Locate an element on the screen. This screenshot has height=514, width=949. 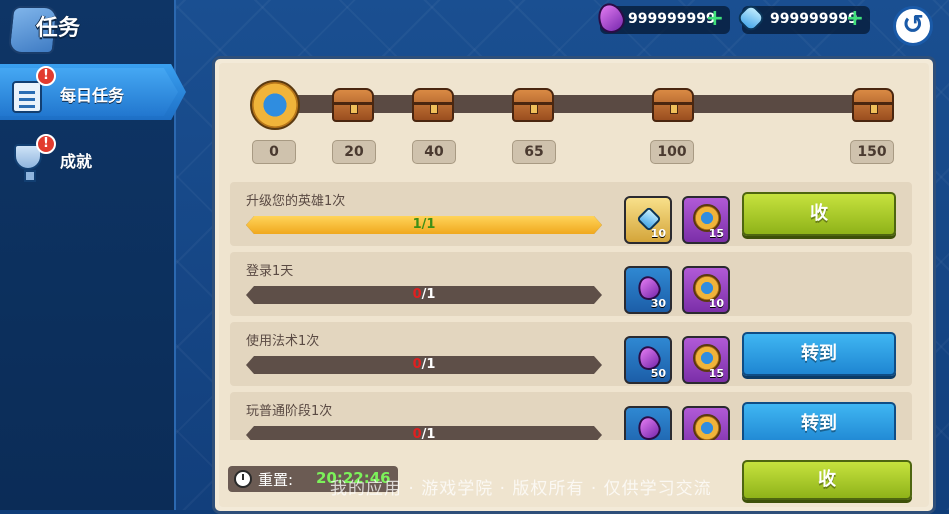
tab-achievement: 成就 is located at coordinates (76, 160).